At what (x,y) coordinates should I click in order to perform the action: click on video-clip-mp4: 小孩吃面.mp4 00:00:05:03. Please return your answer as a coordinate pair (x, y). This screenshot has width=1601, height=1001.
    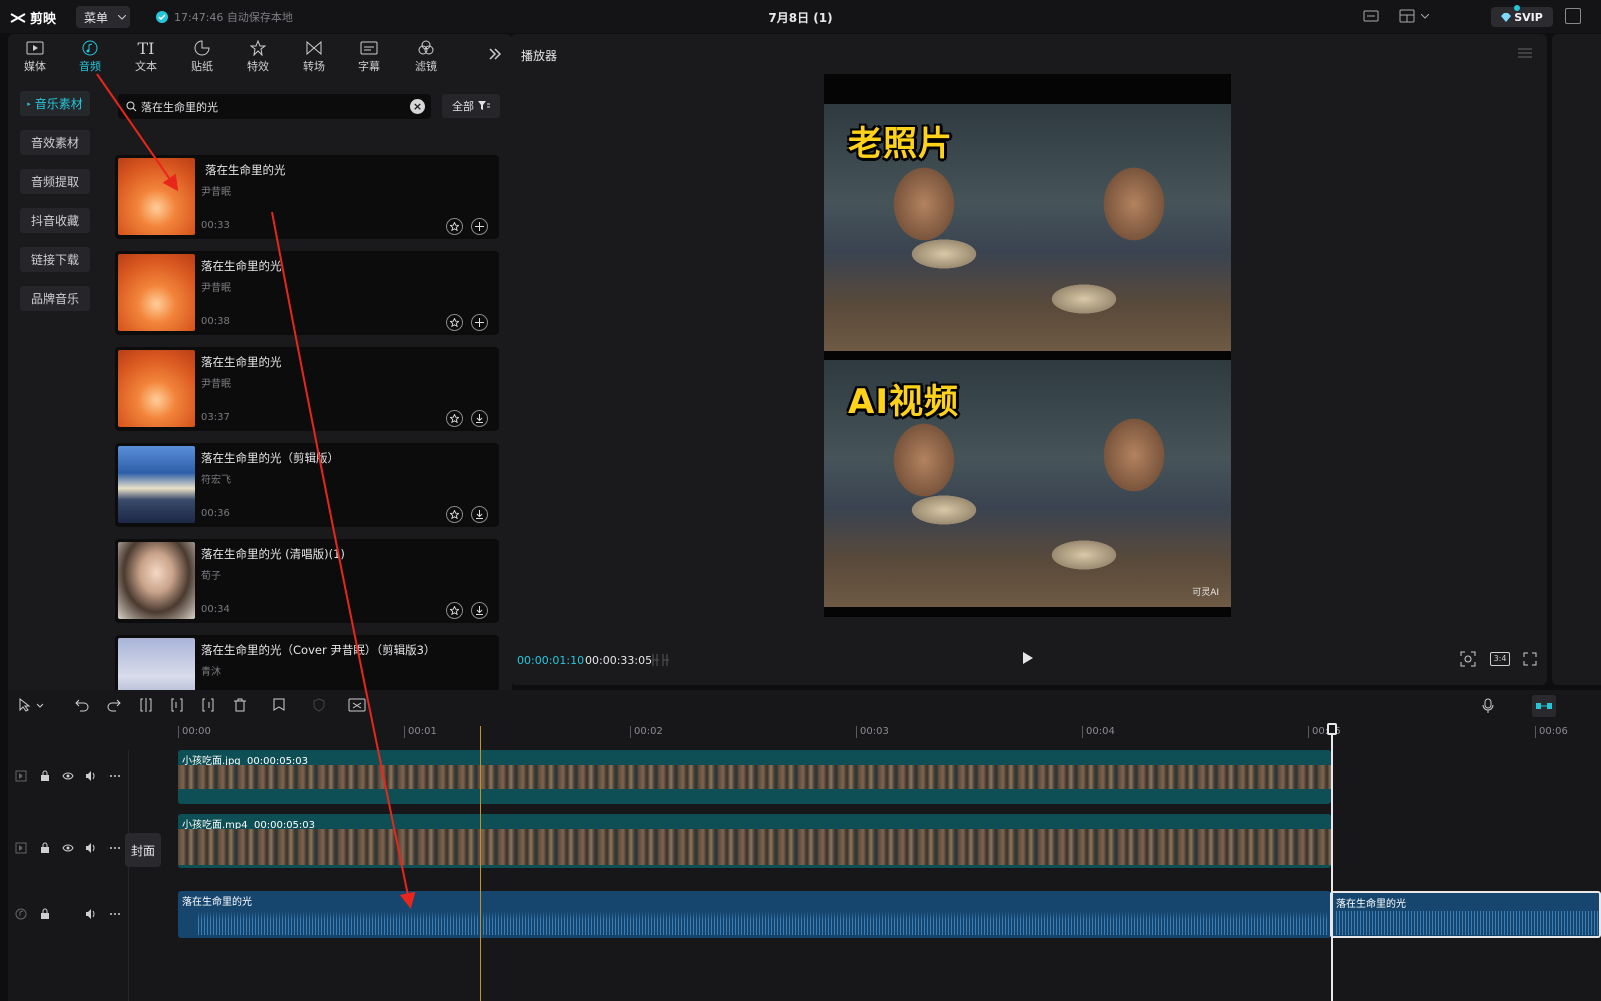
    Looking at the image, I should click on (754, 841).